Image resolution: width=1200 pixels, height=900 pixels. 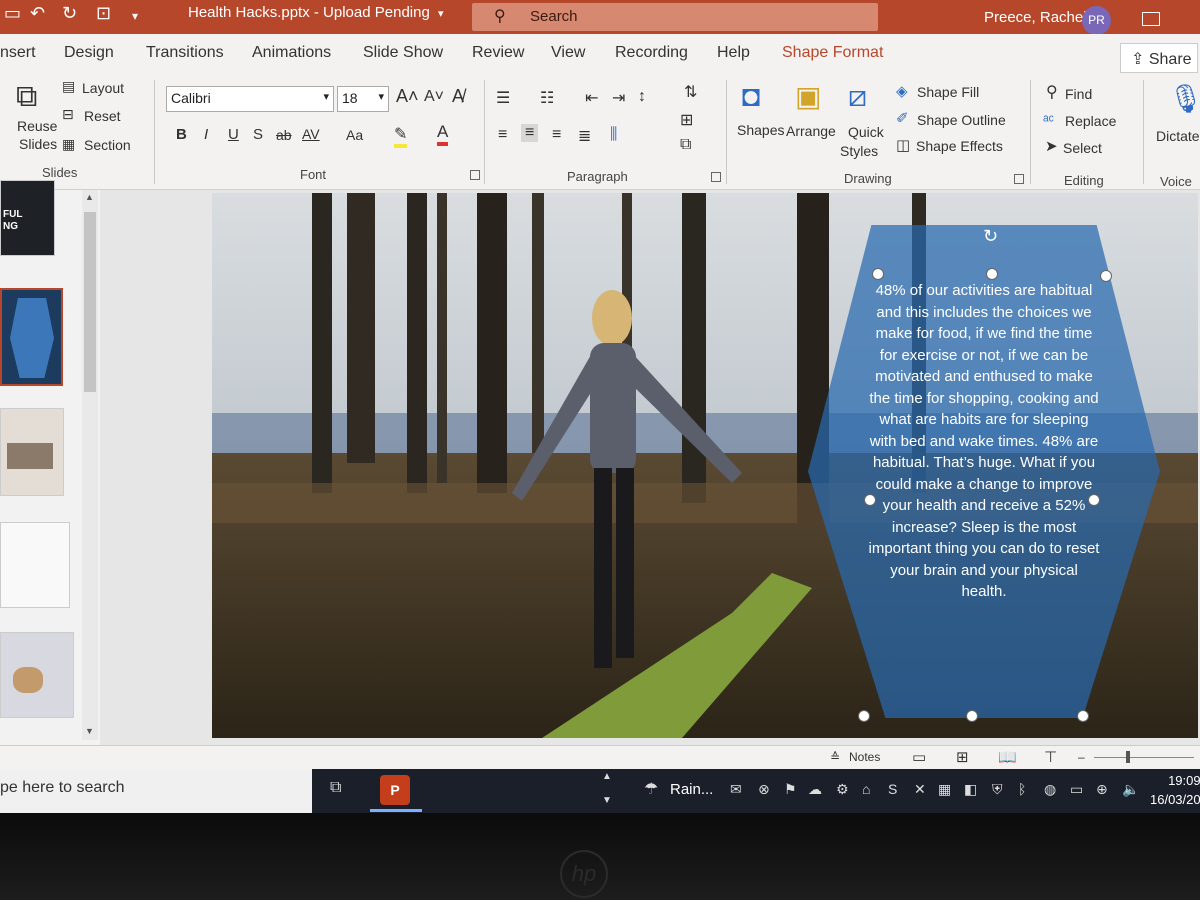 What do you see at coordinates (760, 130) in the screenshot?
I see `shapes-button: Shapes` at bounding box center [760, 130].